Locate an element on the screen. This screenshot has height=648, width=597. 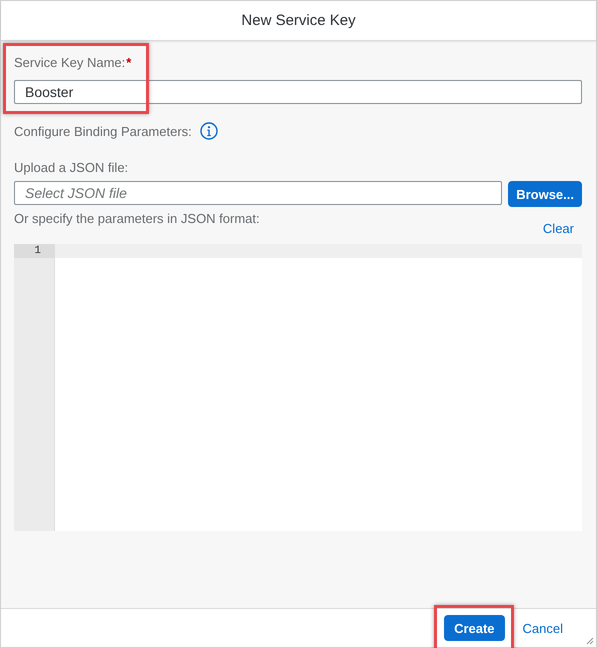
dialog-title: New Service Key is located at coordinates (298, 20).